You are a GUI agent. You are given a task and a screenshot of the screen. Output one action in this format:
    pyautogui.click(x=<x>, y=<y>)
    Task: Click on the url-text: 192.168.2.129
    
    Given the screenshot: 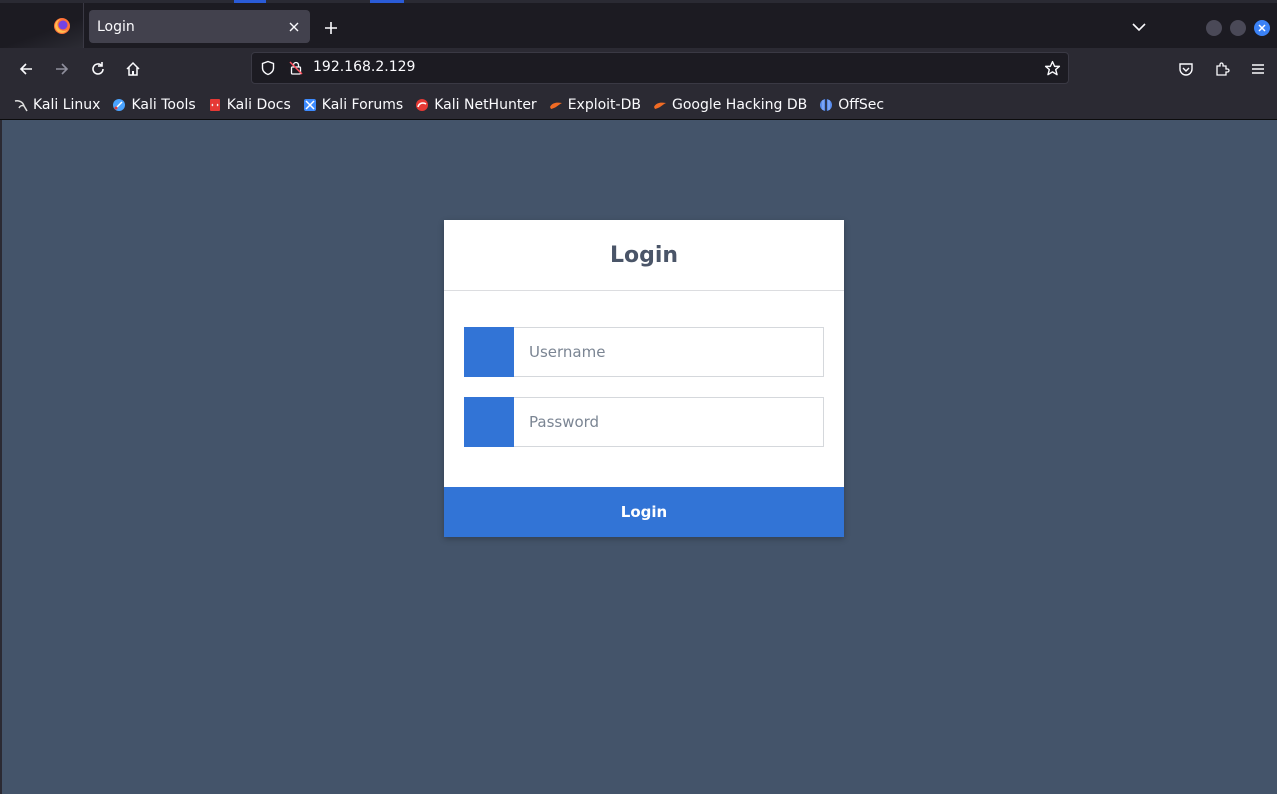 What is the action you would take?
    pyautogui.click(x=364, y=67)
    